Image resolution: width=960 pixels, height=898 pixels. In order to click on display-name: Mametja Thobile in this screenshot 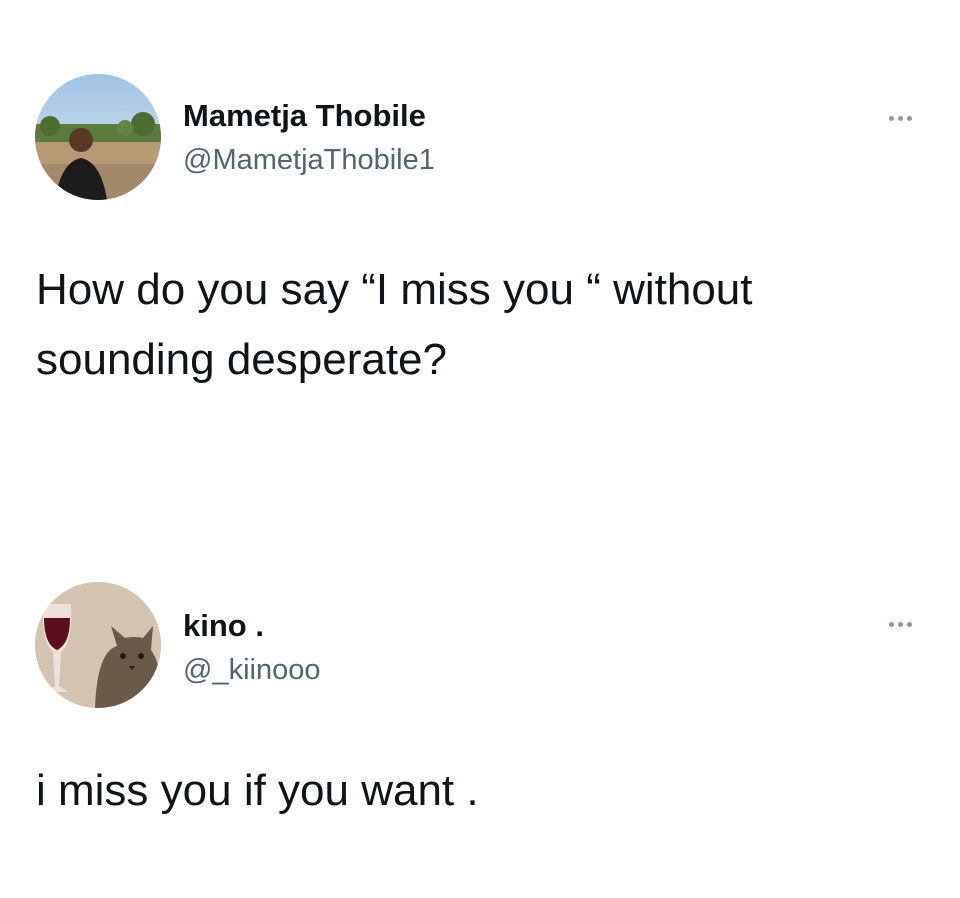, I will do `click(304, 116)`.